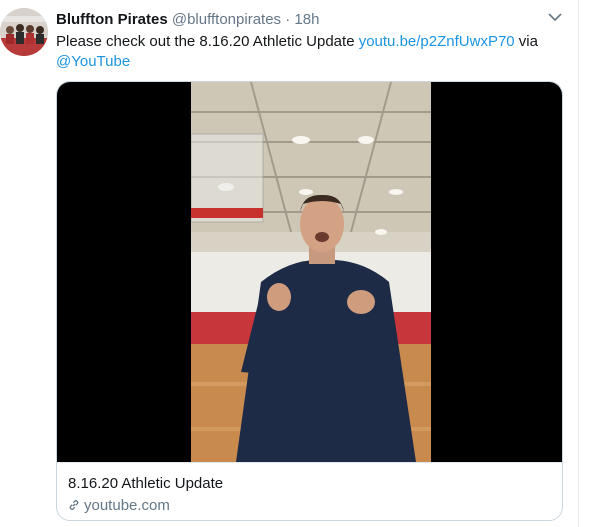  Describe the element at coordinates (146, 483) in the screenshot. I see `card-title: 8.16.20 Athletic Update` at that location.